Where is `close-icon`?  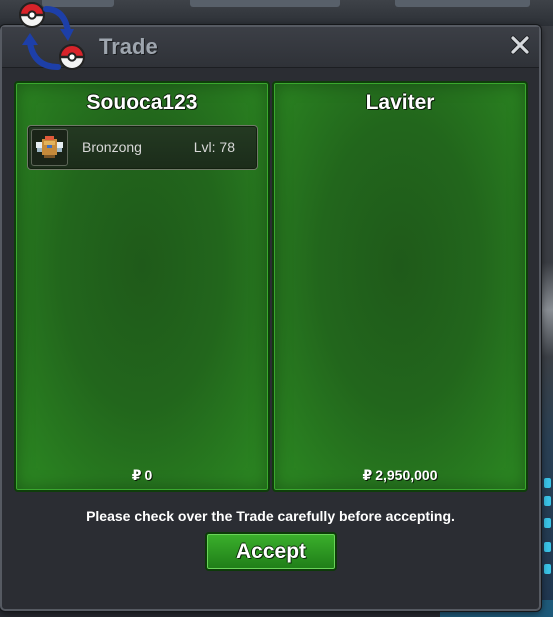
close-icon is located at coordinates (520, 45).